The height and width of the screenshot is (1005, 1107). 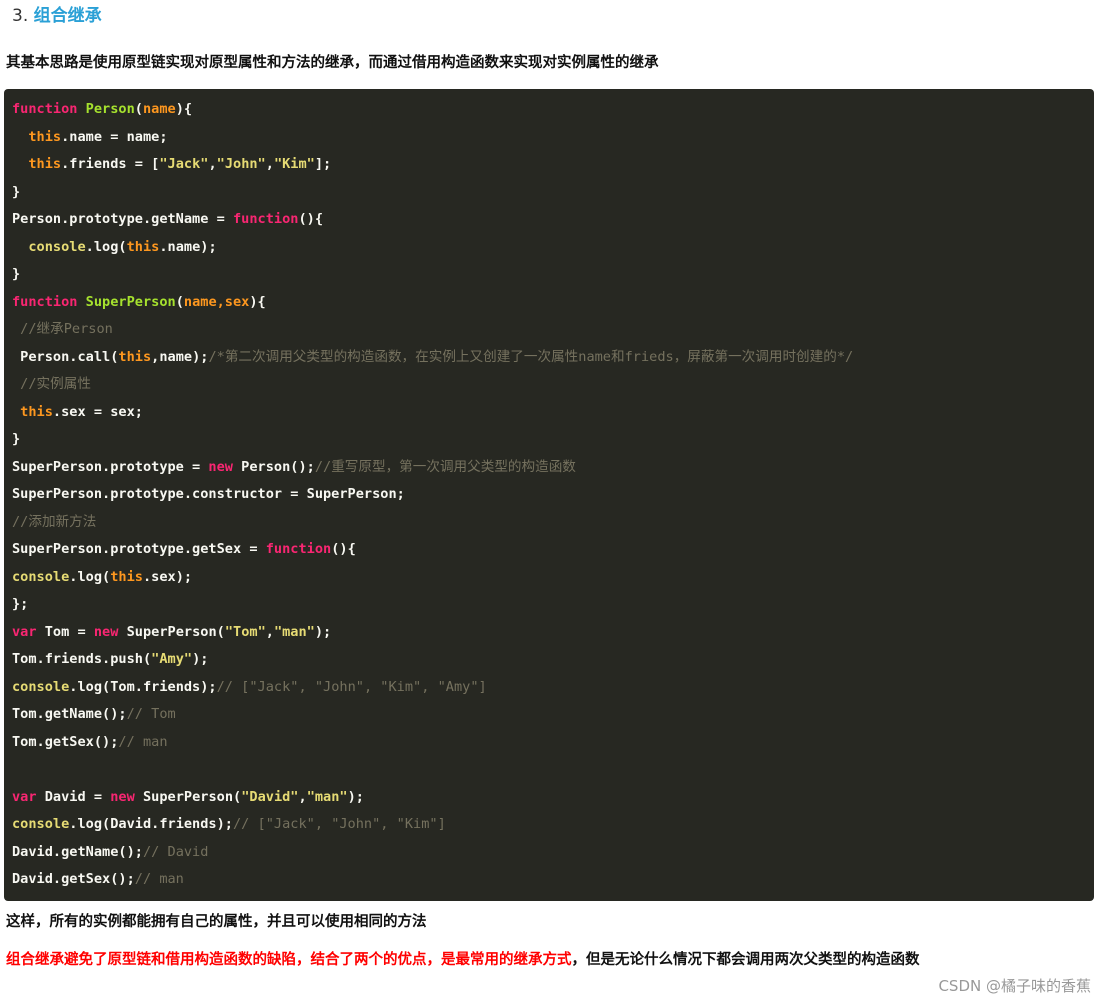 I want to click on code-line: //继承Person, so click(x=62, y=330).